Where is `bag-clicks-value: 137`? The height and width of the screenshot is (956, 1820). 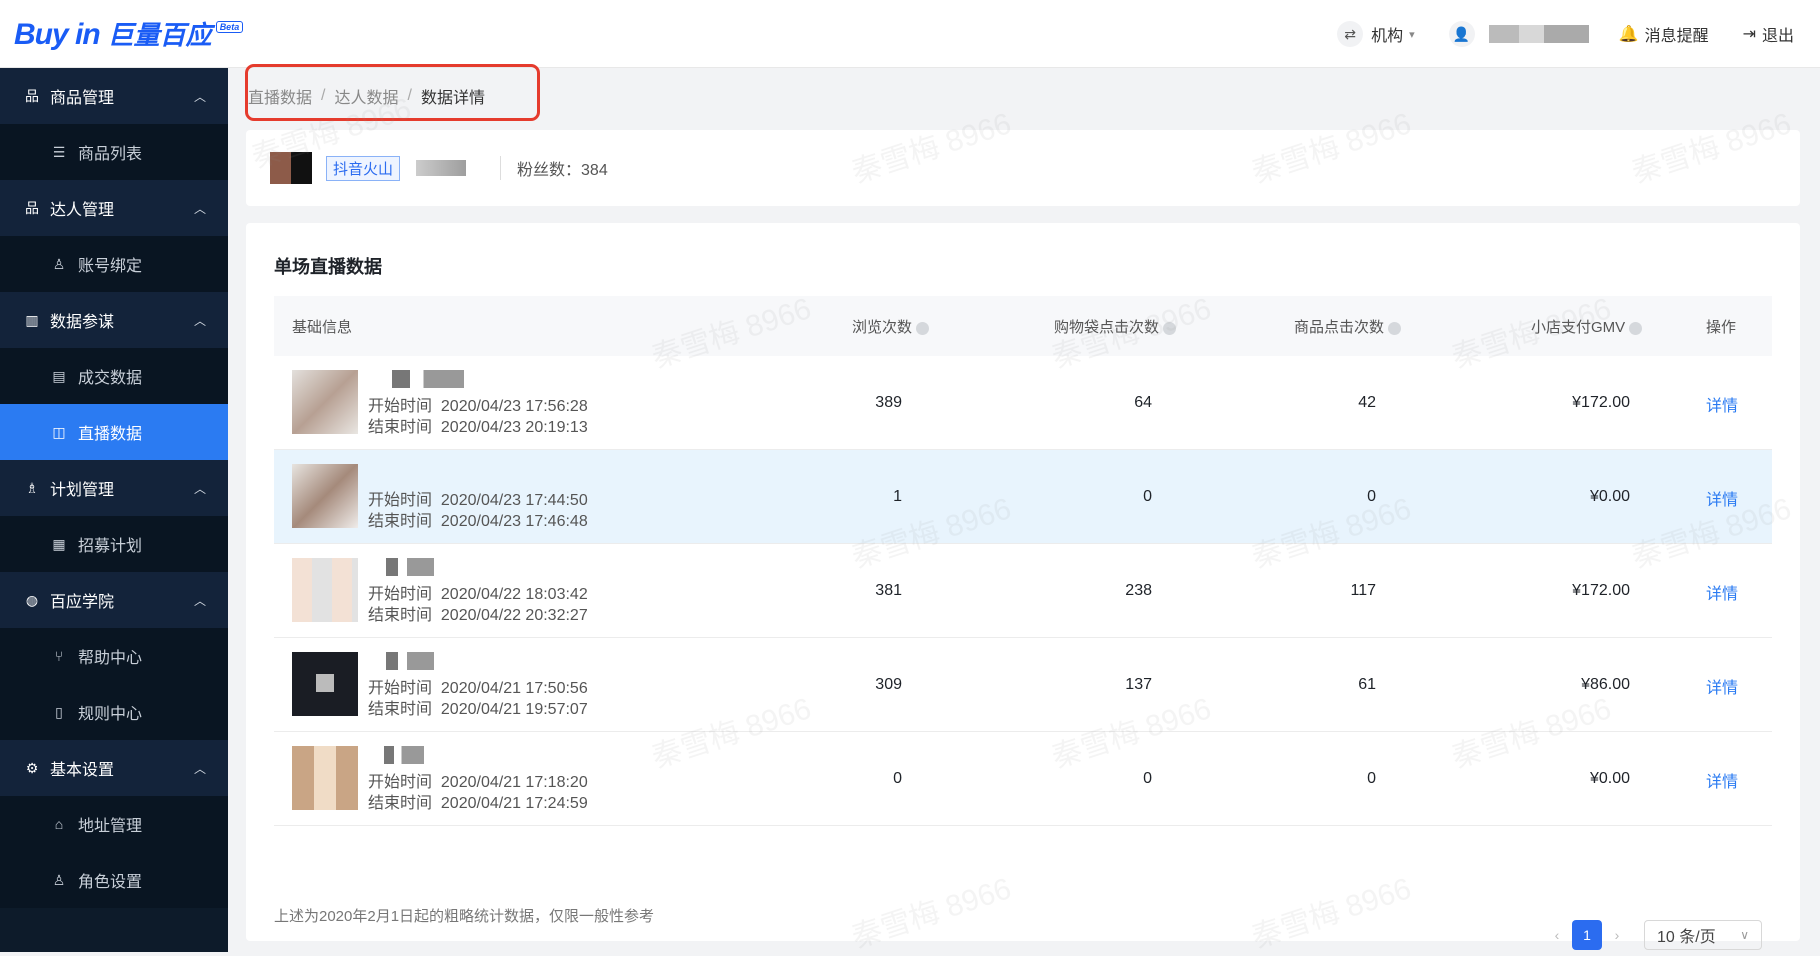
bag-clicks-value: 137 is located at coordinates (1138, 684).